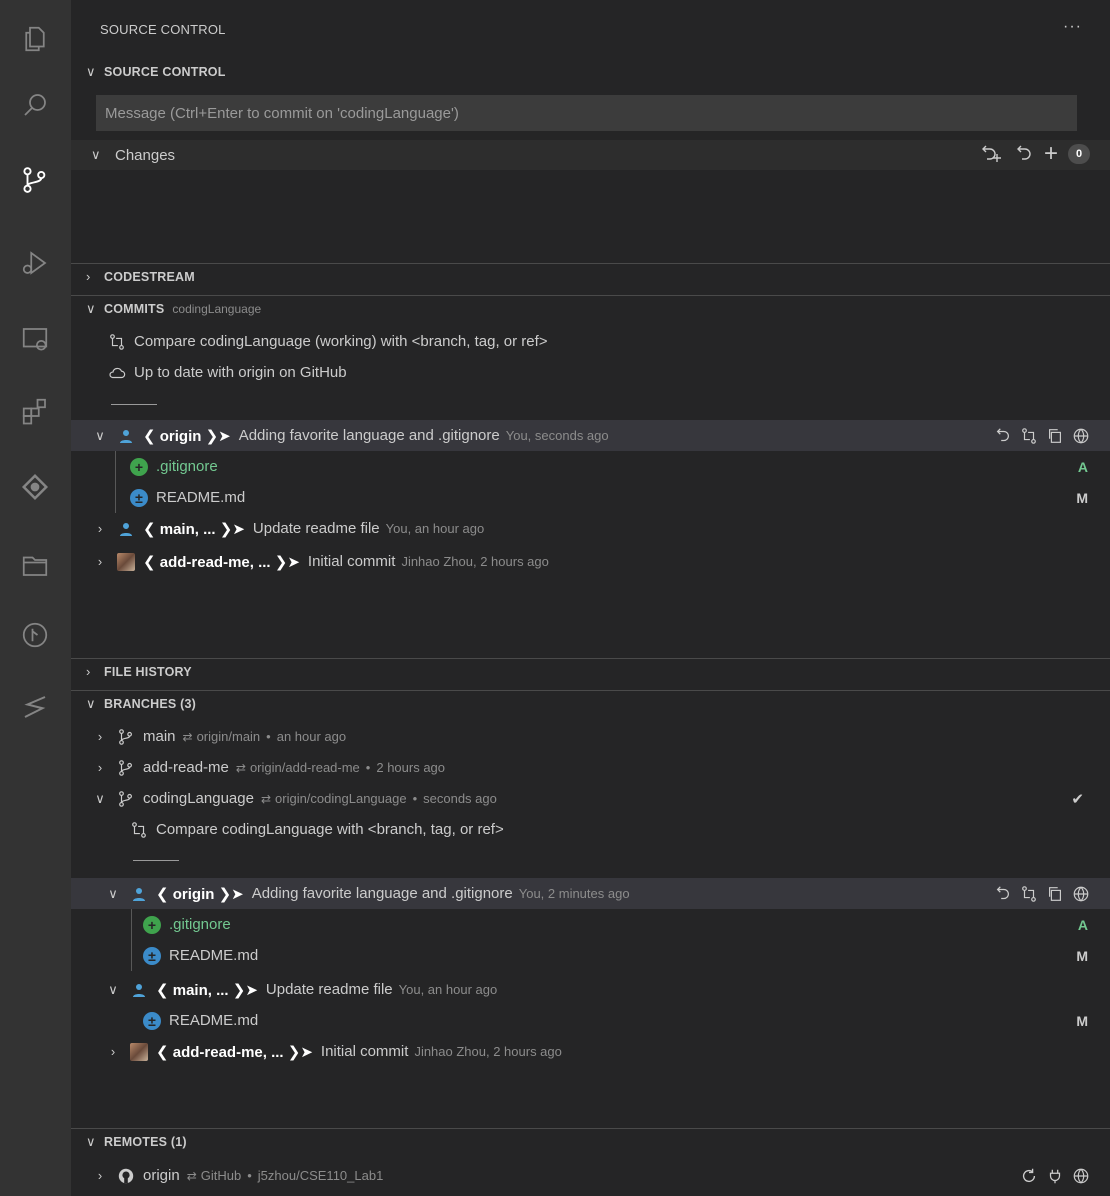 The height and width of the screenshot is (1196, 1110). I want to click on file-name: .gitignore, so click(200, 924).